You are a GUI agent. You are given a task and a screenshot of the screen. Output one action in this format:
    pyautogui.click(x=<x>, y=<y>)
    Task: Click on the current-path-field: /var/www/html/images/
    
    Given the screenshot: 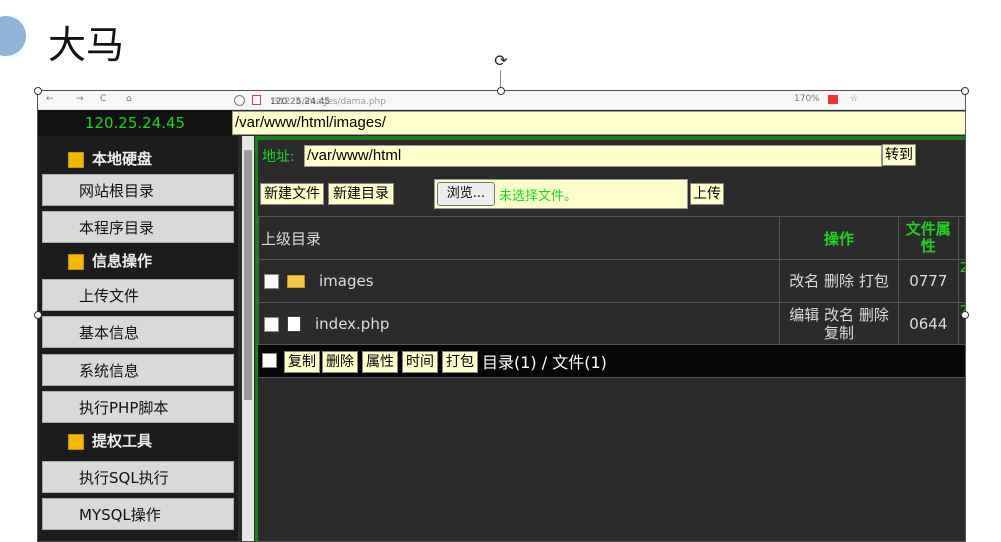 What is the action you would take?
    pyautogui.click(x=598, y=123)
    